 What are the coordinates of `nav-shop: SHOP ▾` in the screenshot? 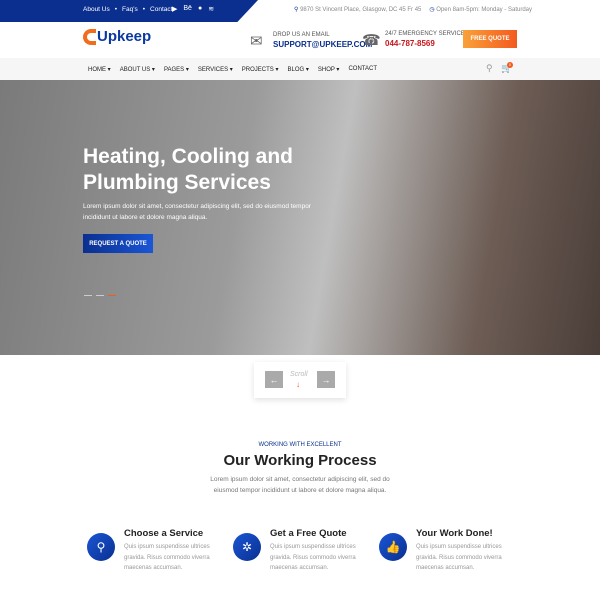 It's located at (329, 69).